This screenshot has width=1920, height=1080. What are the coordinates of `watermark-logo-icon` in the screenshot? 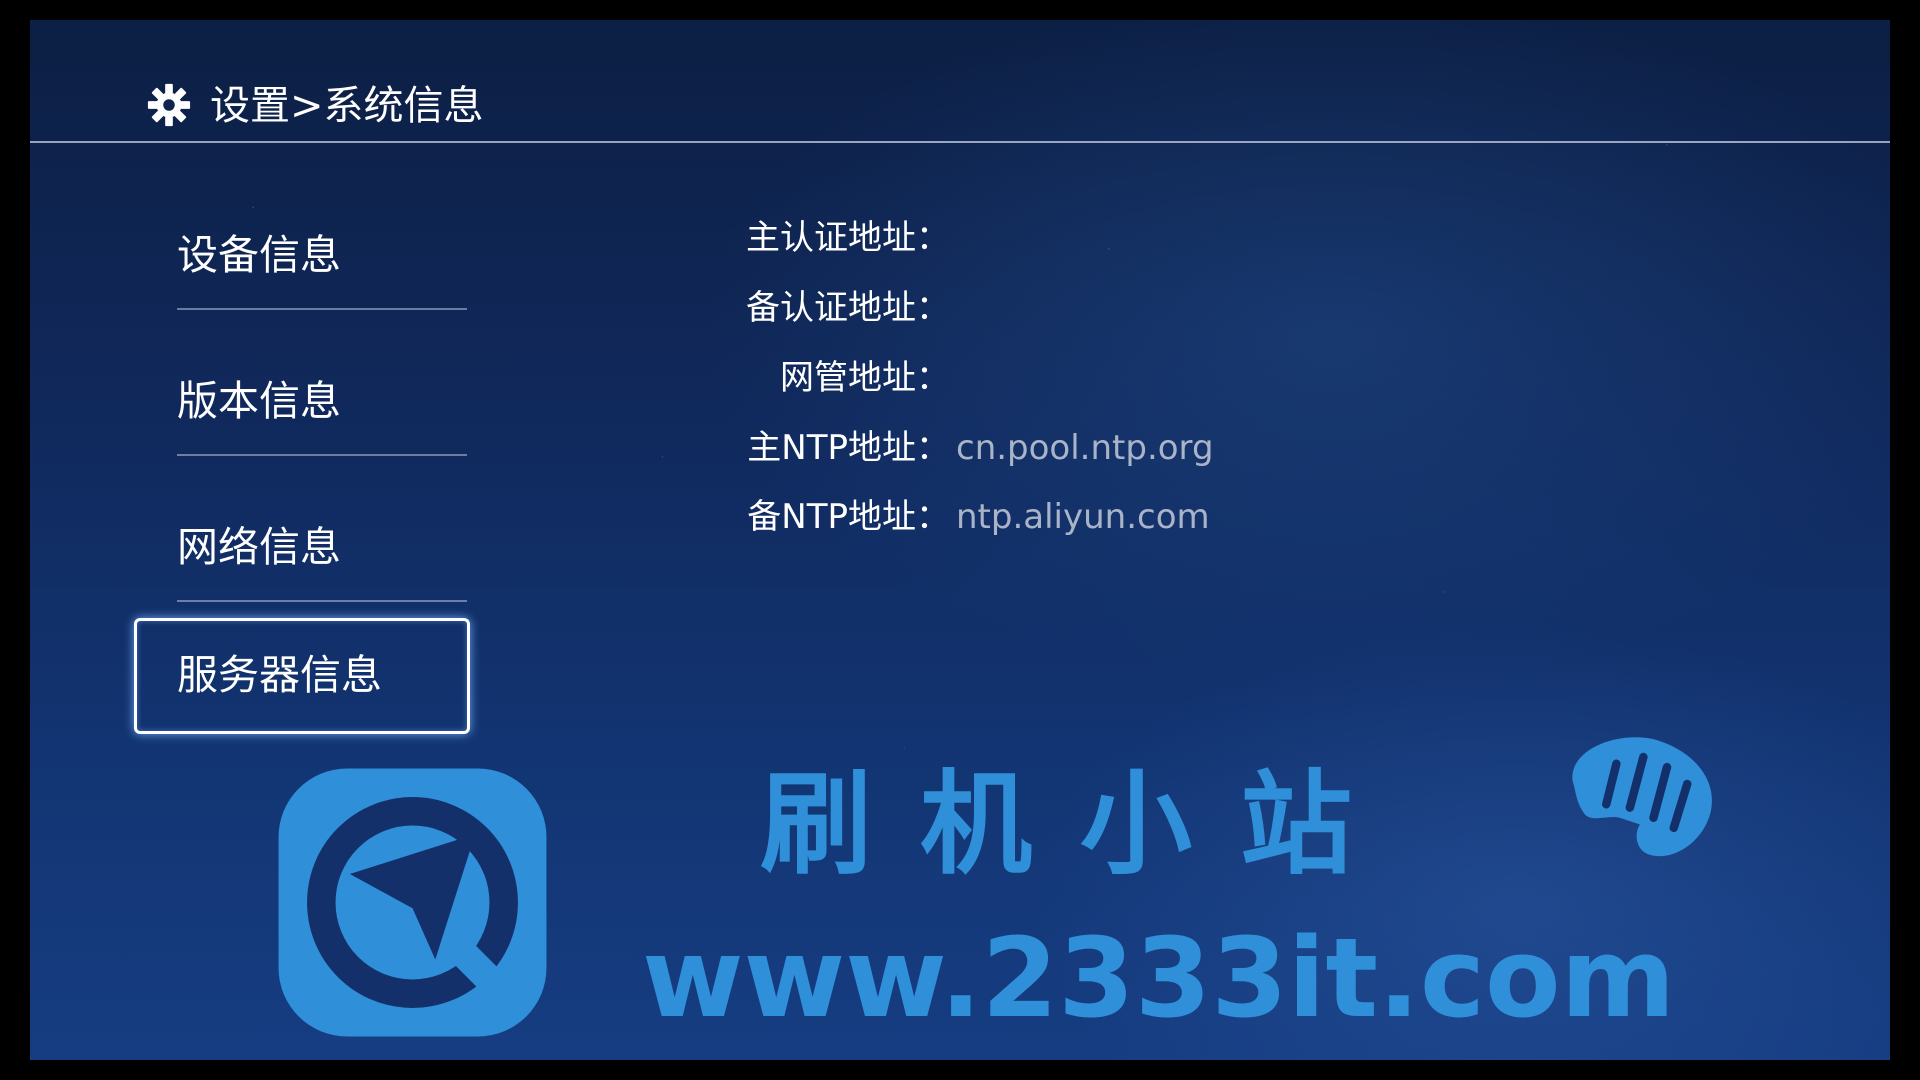 It's located at (412, 902).